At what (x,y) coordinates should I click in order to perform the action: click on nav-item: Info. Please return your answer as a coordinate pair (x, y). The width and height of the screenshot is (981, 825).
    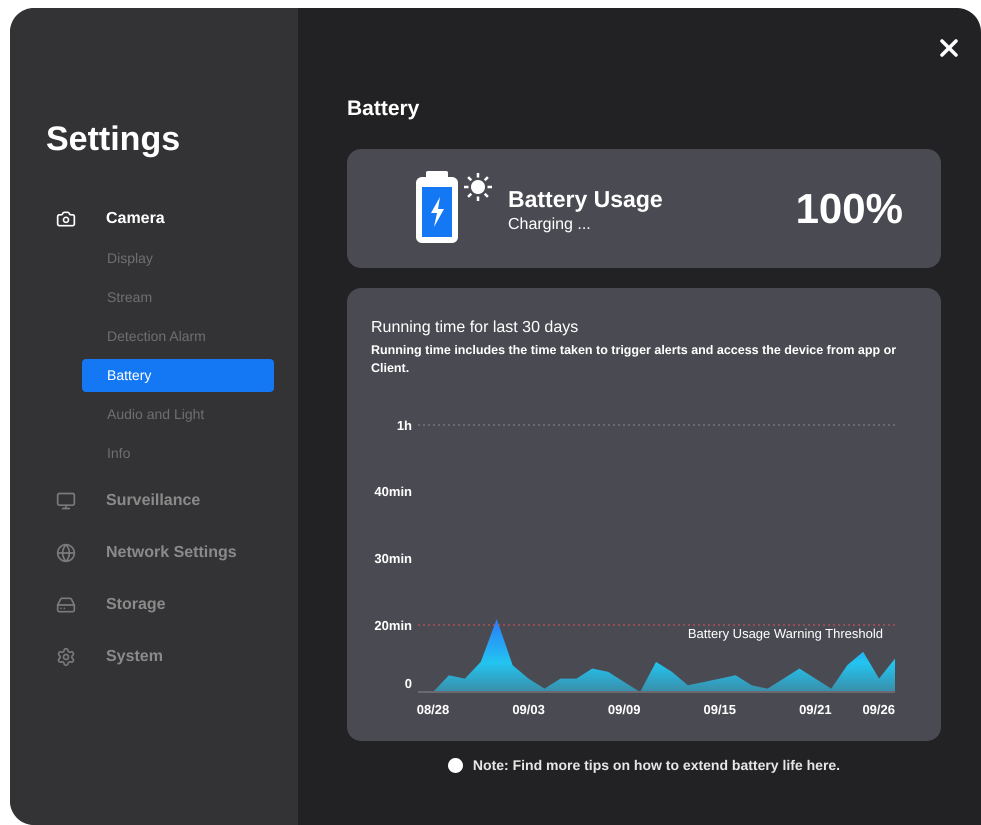
    Looking at the image, I should click on (178, 453).